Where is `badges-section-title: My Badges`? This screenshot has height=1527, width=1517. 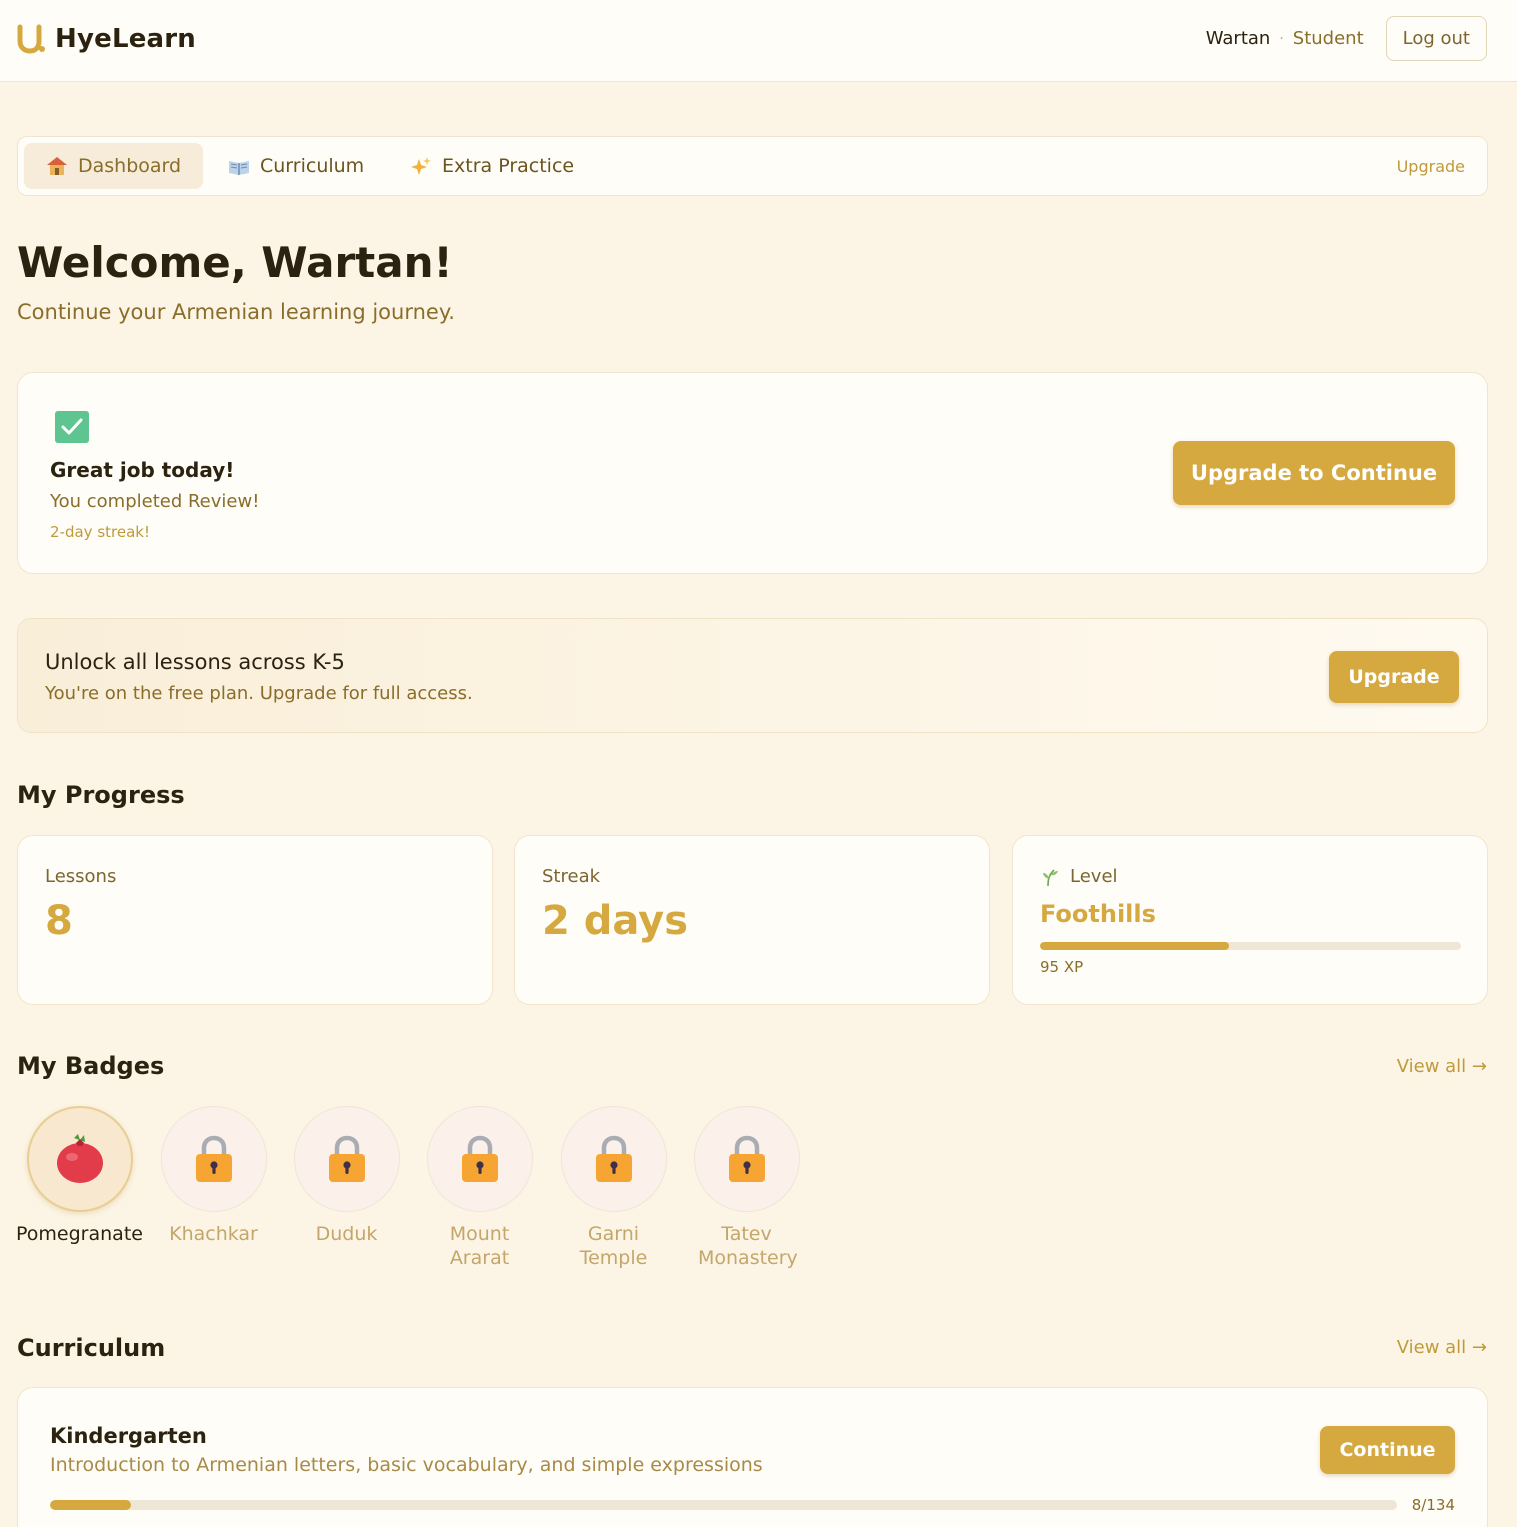
badges-section-title: My Badges is located at coordinates (91, 1066).